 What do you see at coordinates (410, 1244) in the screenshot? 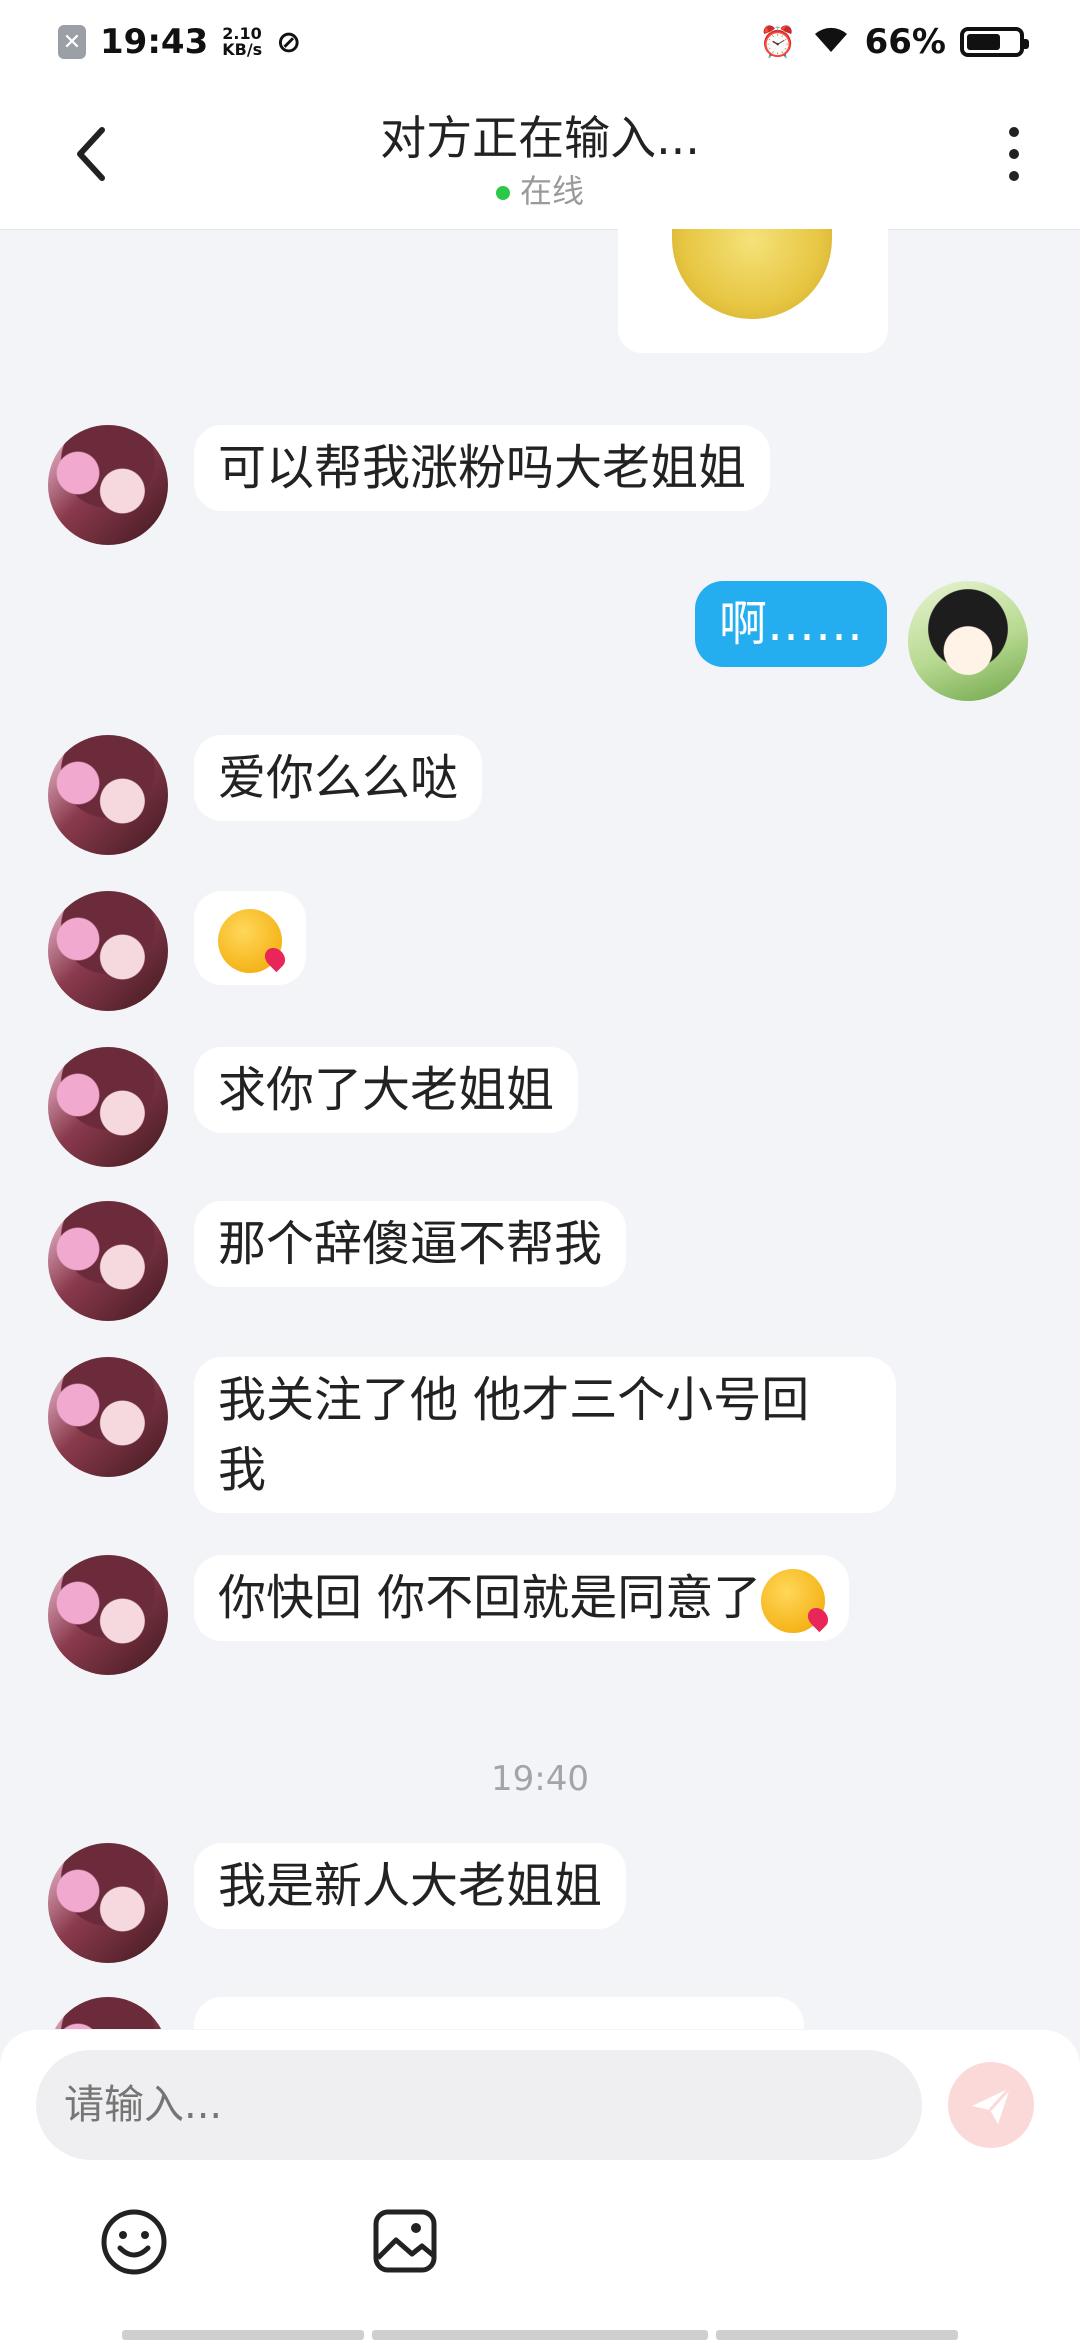
I see `message-bubble: 那个辞傻逼不帮我` at bounding box center [410, 1244].